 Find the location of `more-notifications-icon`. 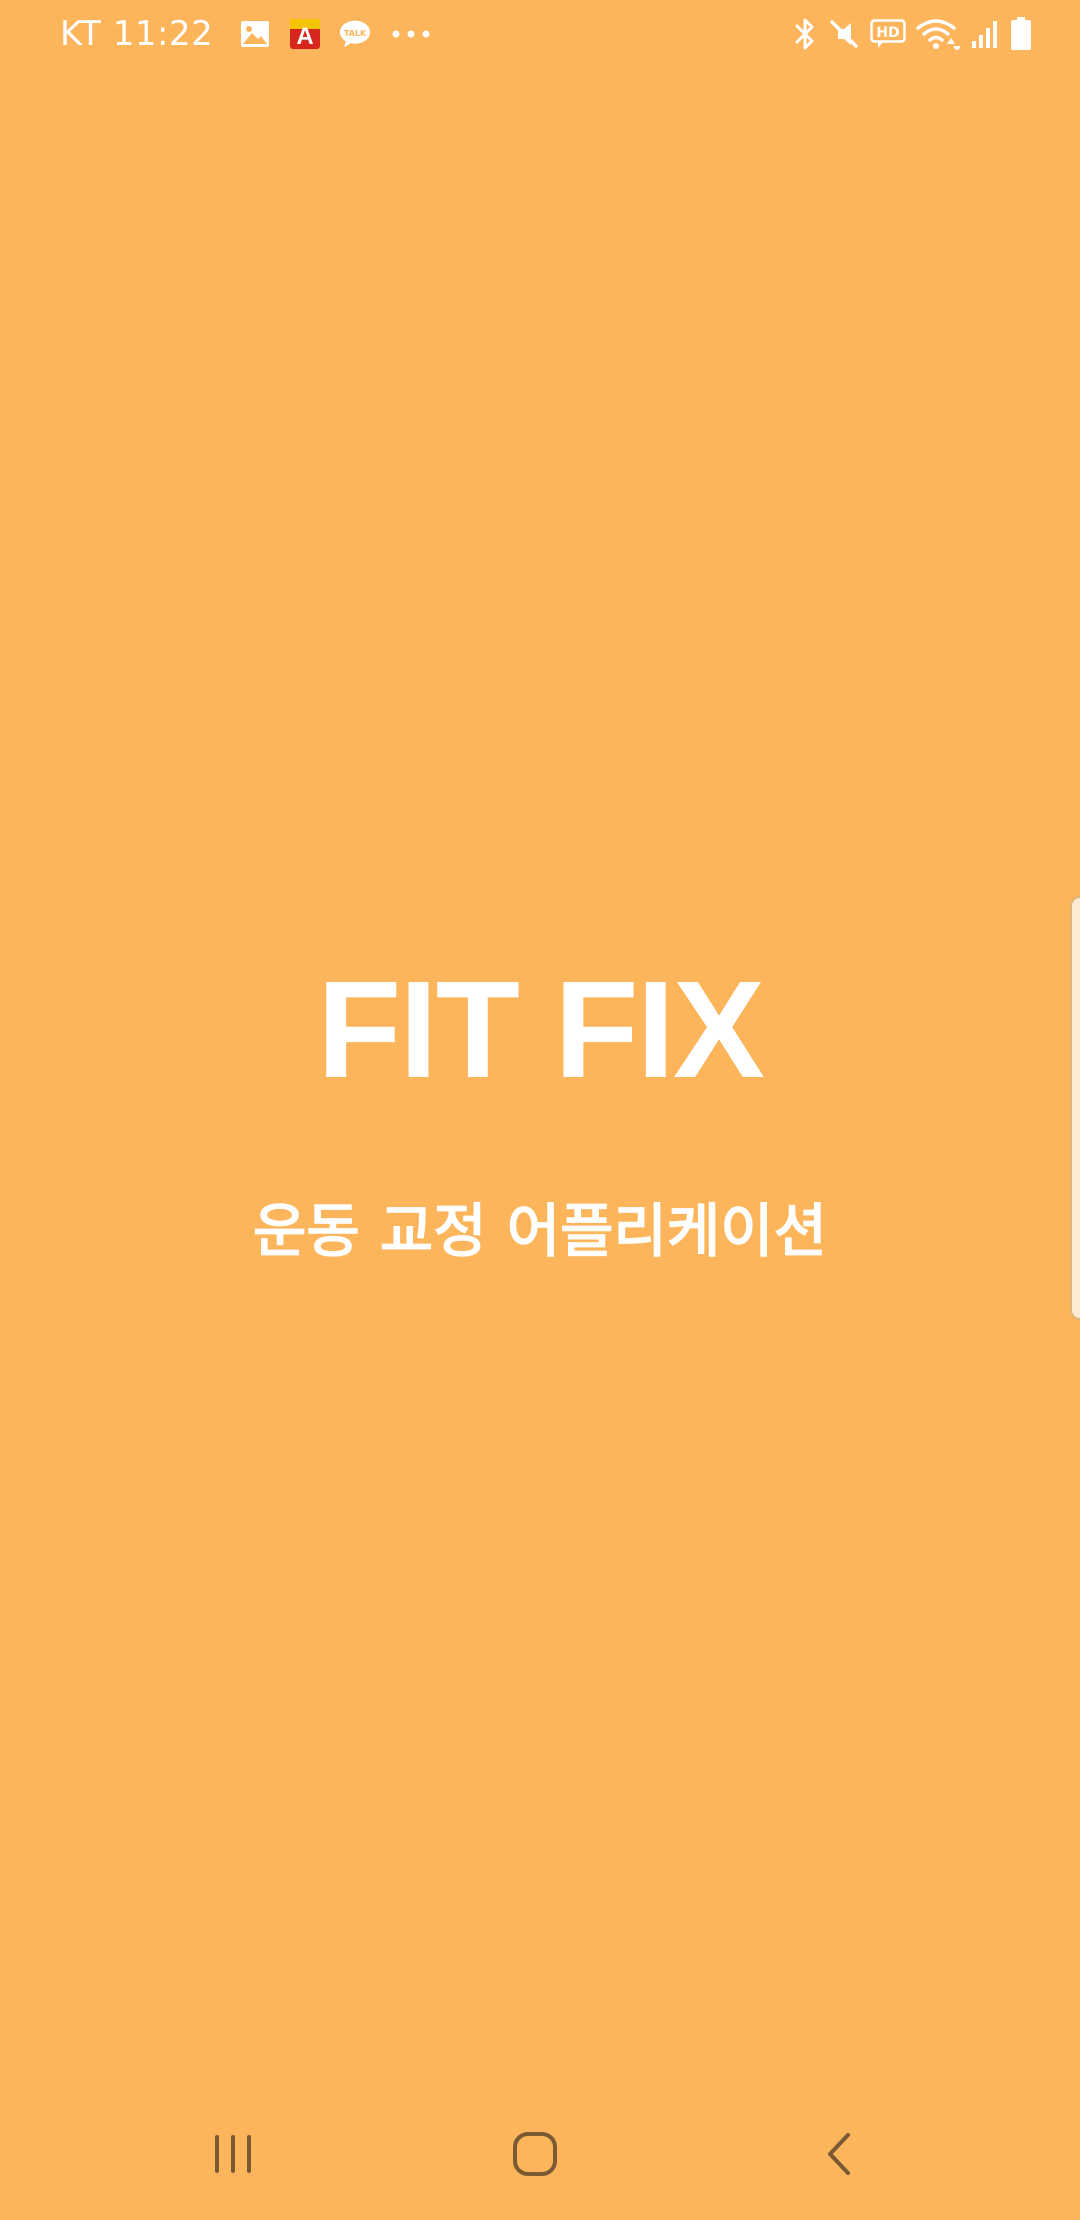

more-notifications-icon is located at coordinates (411, 34).